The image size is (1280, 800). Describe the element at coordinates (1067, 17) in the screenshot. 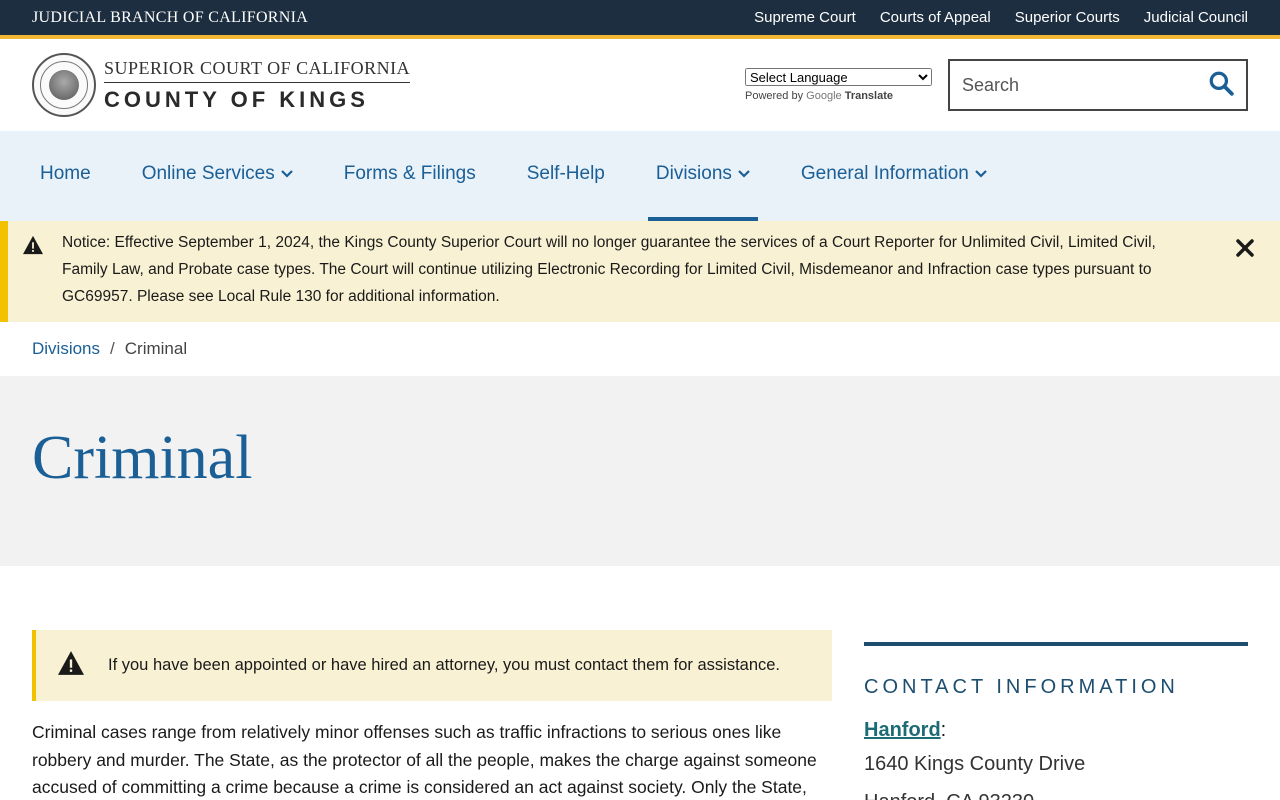

I see `link-superior-courts: Superior Courts` at that location.